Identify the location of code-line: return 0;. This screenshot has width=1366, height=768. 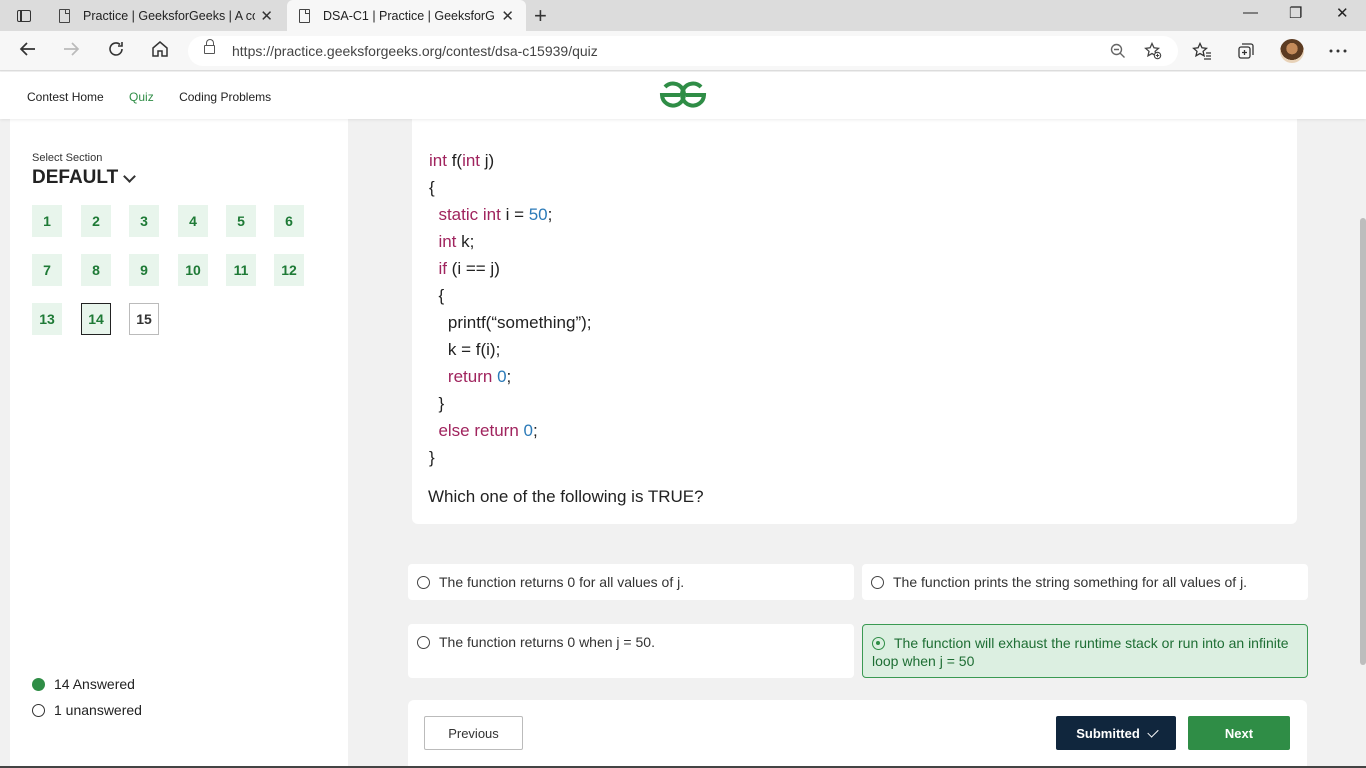
(510, 376).